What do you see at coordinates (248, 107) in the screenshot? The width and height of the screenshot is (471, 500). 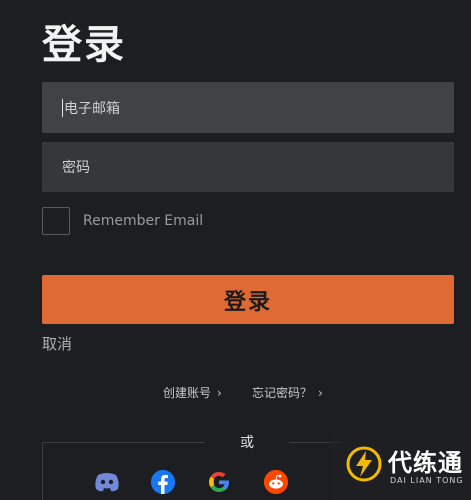 I see `email-field: 电子邮箱` at bounding box center [248, 107].